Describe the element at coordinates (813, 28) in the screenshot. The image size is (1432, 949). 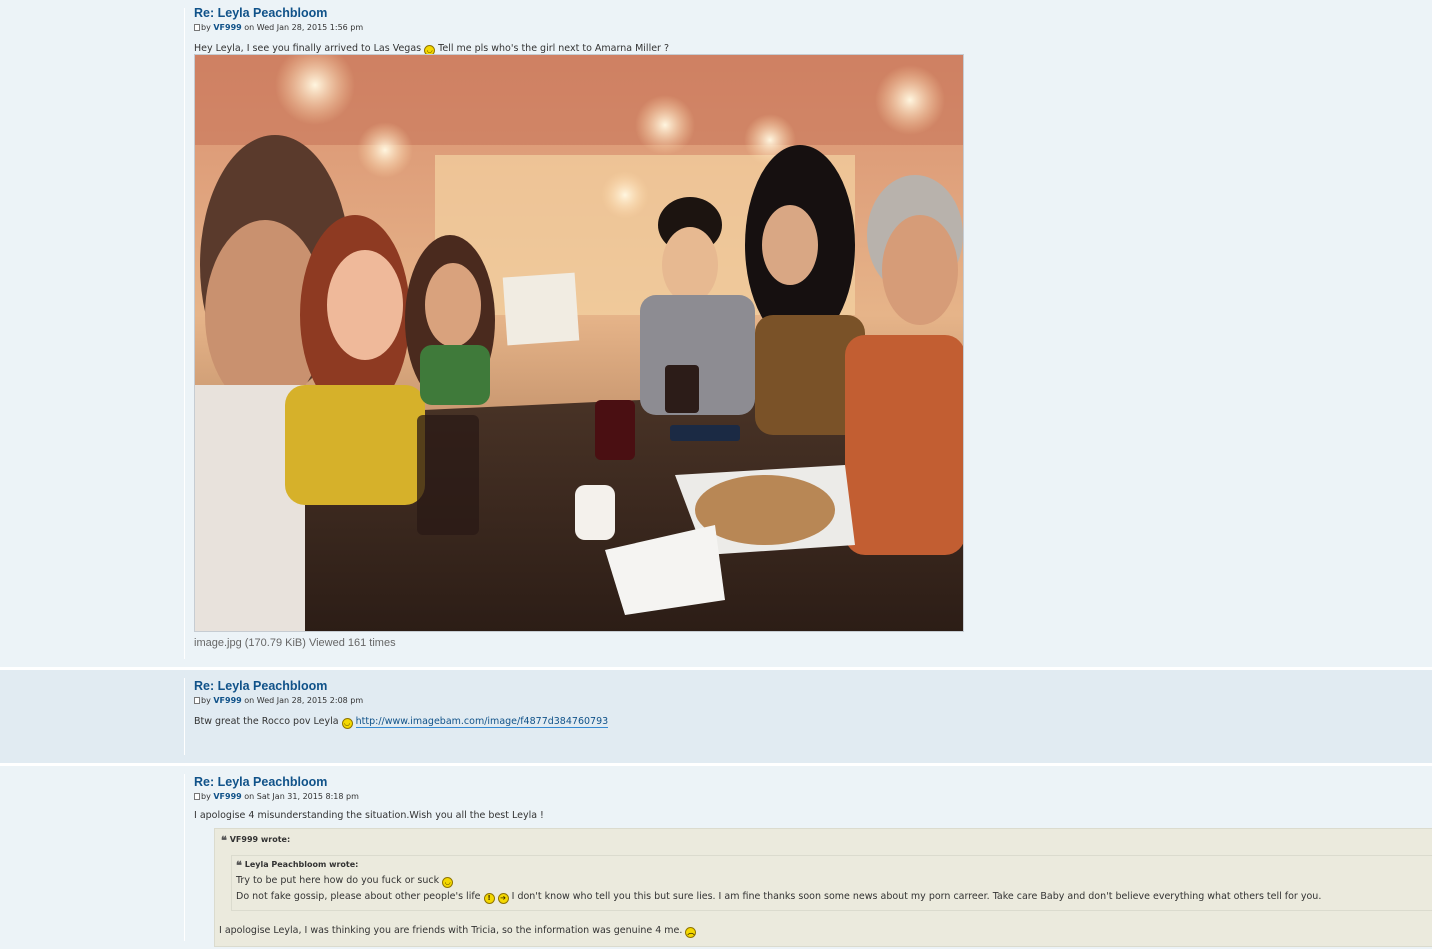
I see `post-author-line: by VF999 on Wed Jan 28, 2015 1:56 pm` at that location.